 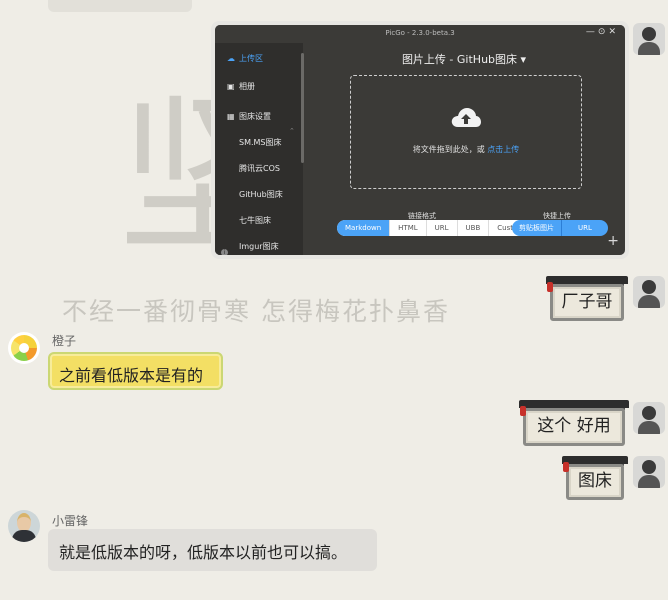 What do you see at coordinates (255, 220) in the screenshot?
I see `sidebar-host-item: 七牛图床` at bounding box center [255, 220].